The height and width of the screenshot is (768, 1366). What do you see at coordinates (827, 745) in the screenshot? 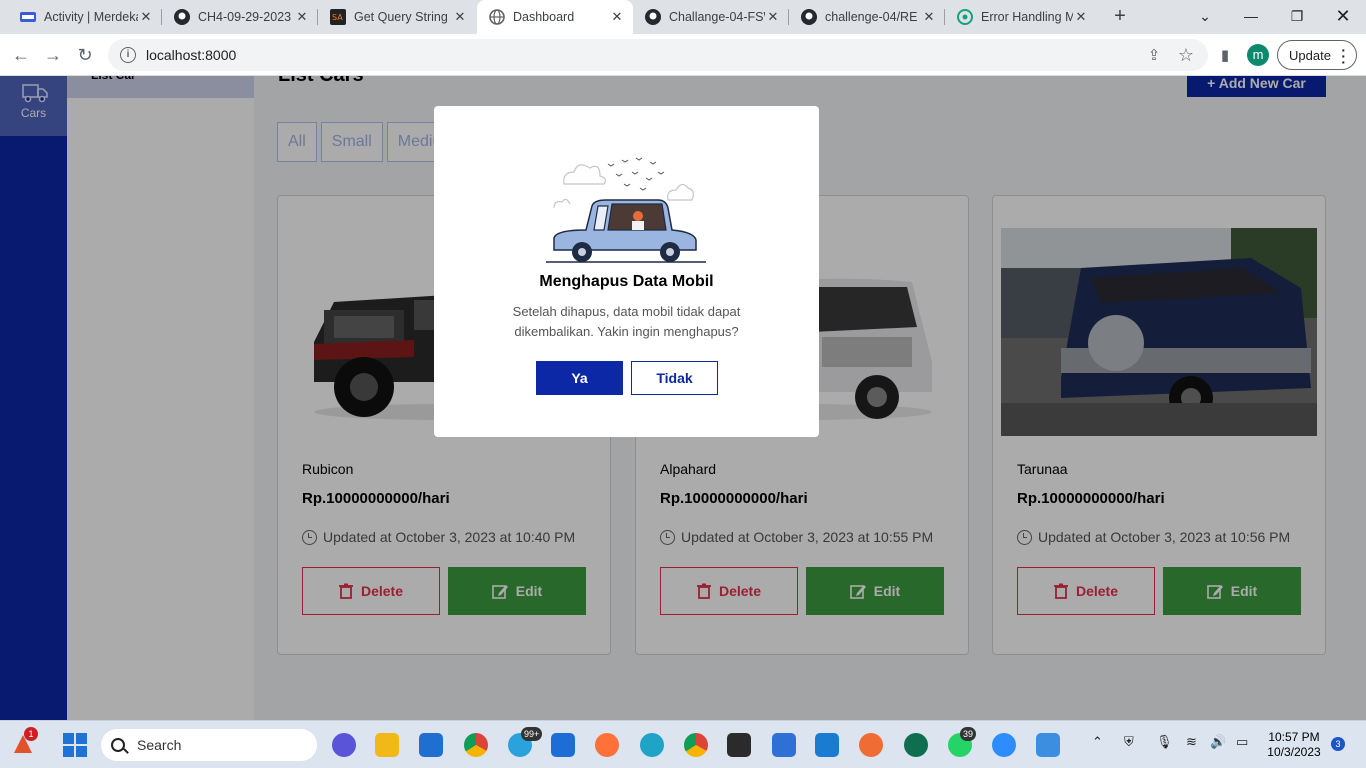
I see `vscode-icon` at bounding box center [827, 745].